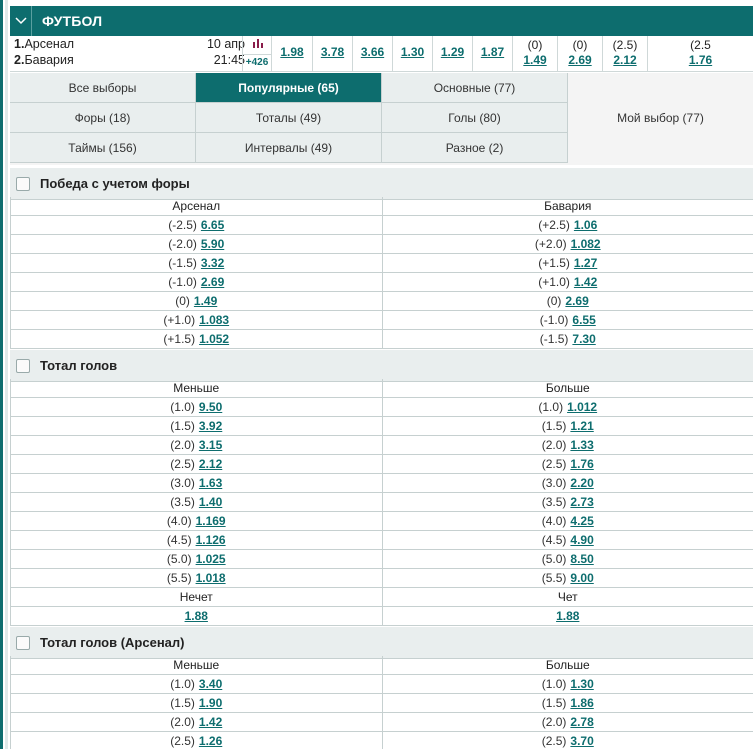  I want to click on odd-value: 1.63, so click(210, 483).